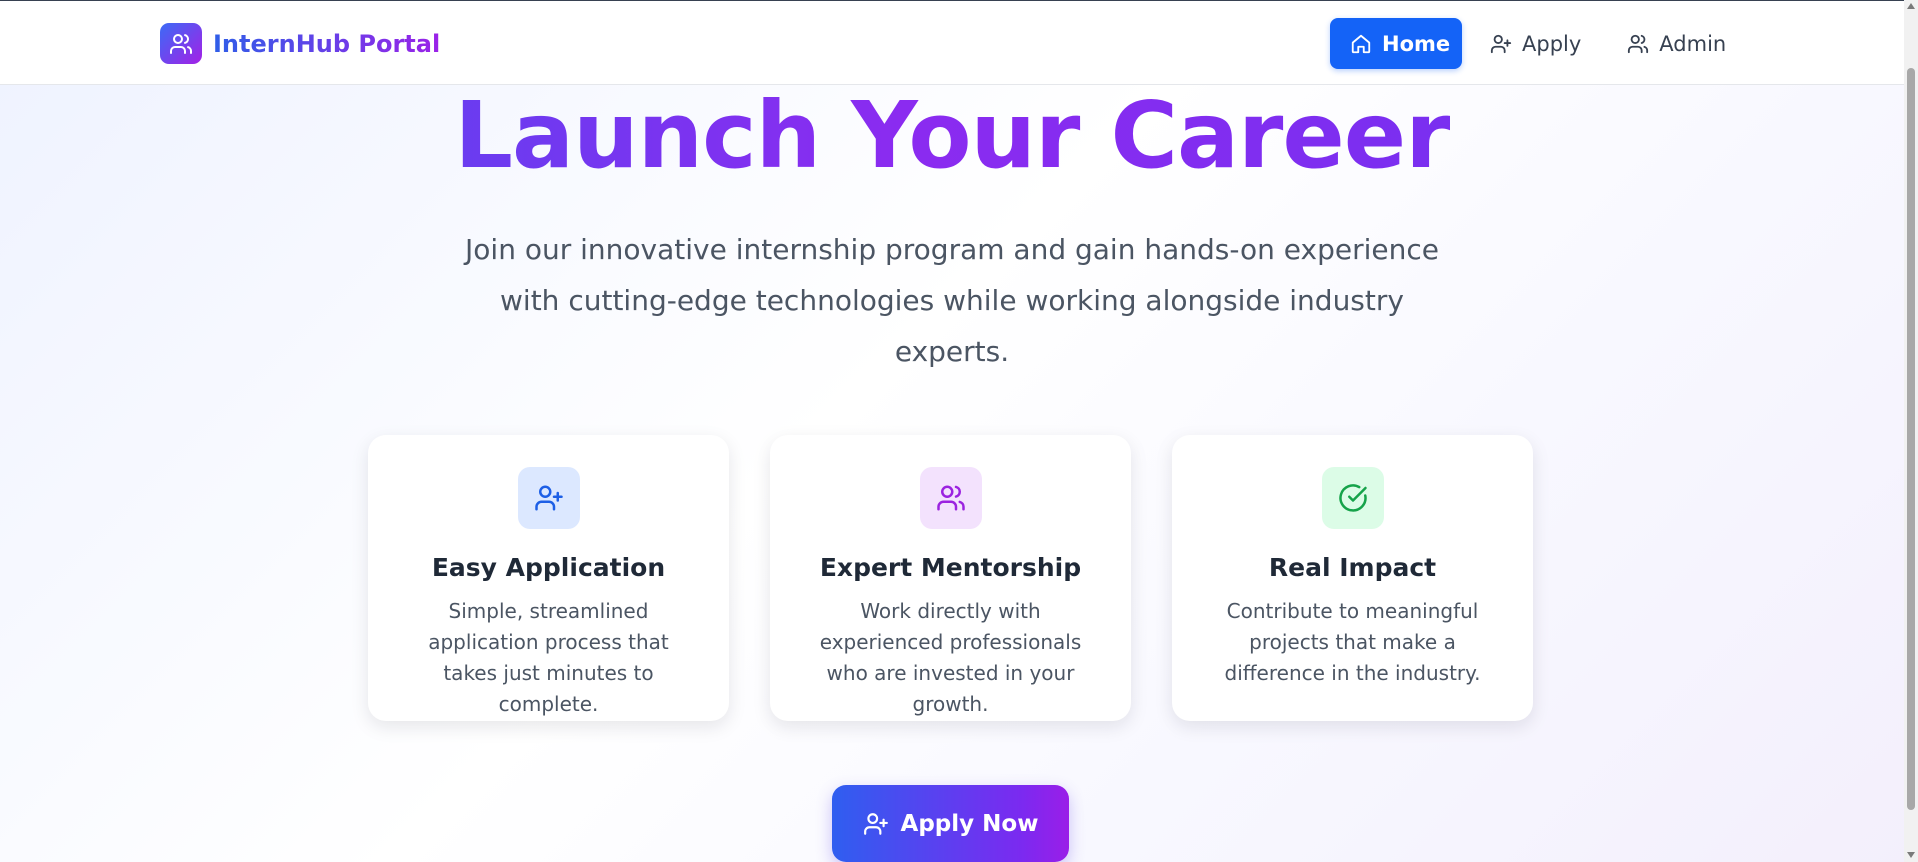 This screenshot has height=862, width=1918. Describe the element at coordinates (1361, 43) in the screenshot. I see `home-icon` at that location.